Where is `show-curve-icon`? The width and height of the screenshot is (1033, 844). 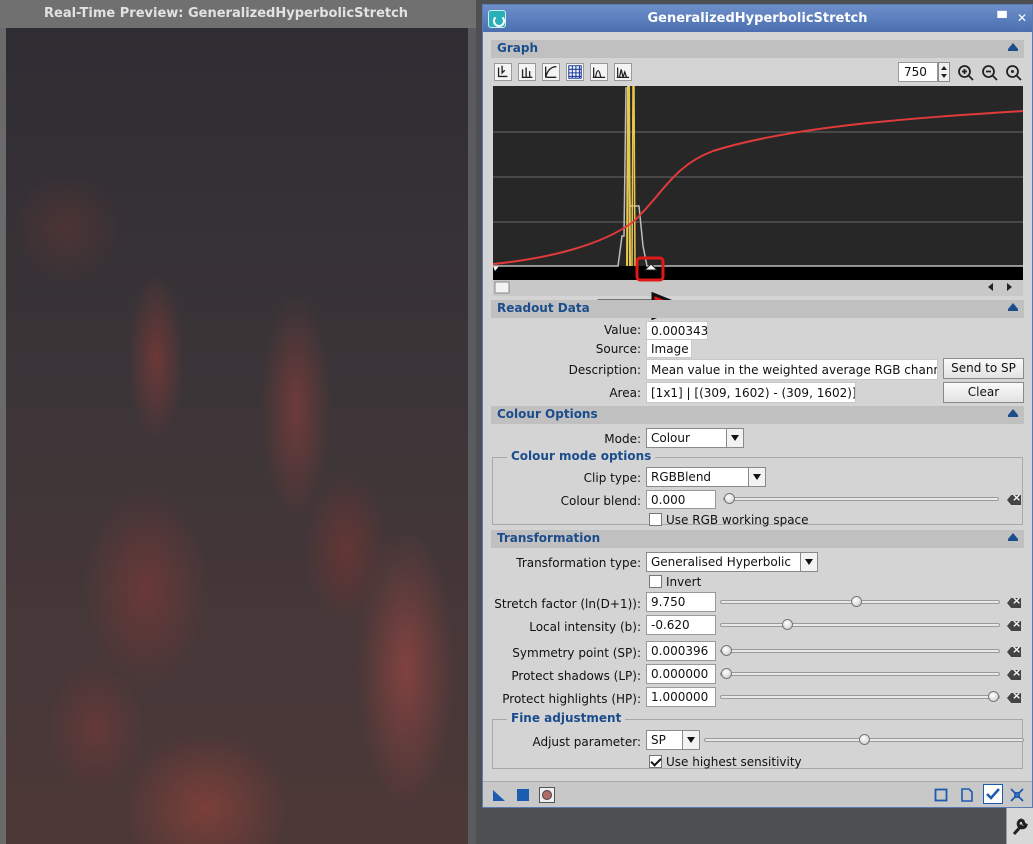 show-curve-icon is located at coordinates (551, 72).